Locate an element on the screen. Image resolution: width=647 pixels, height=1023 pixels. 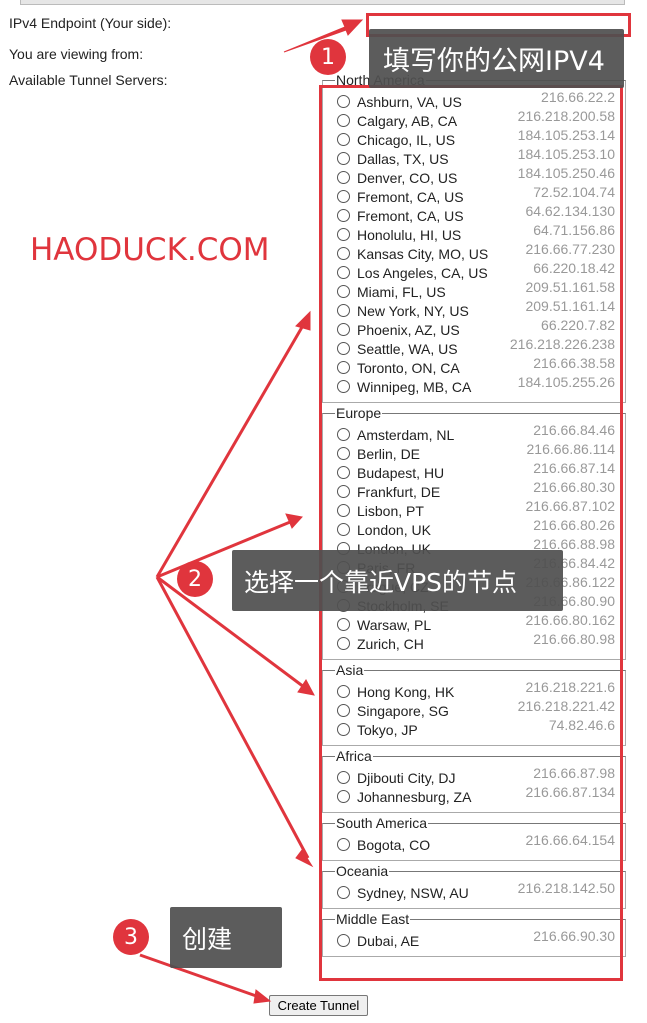
step2-tooltip: 选择一个靠近VPS的节点 is located at coordinates (397, 580).